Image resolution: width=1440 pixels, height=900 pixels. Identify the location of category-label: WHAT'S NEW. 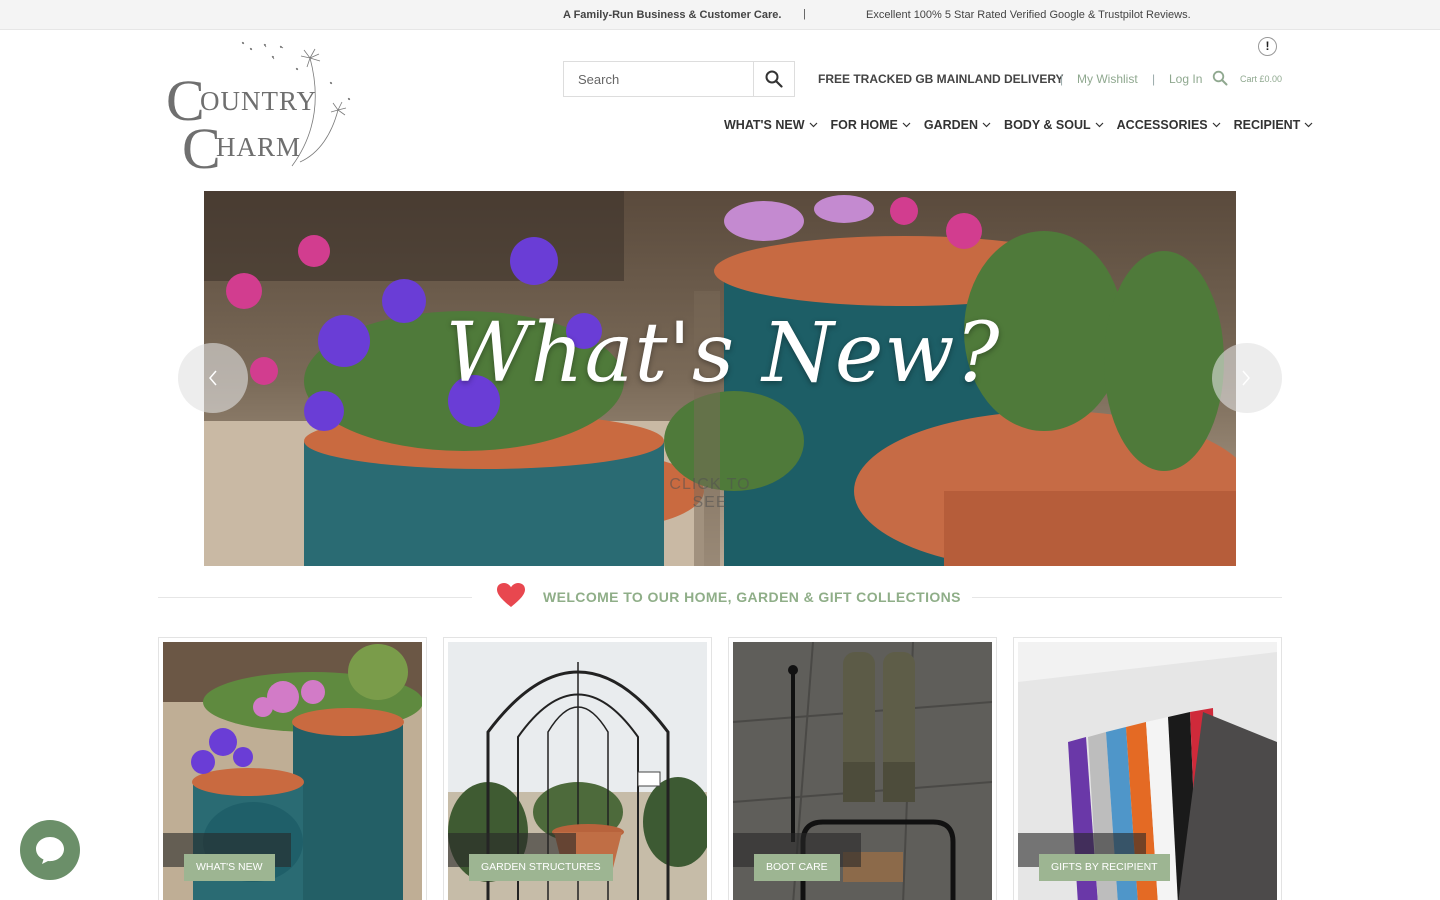
(229, 867).